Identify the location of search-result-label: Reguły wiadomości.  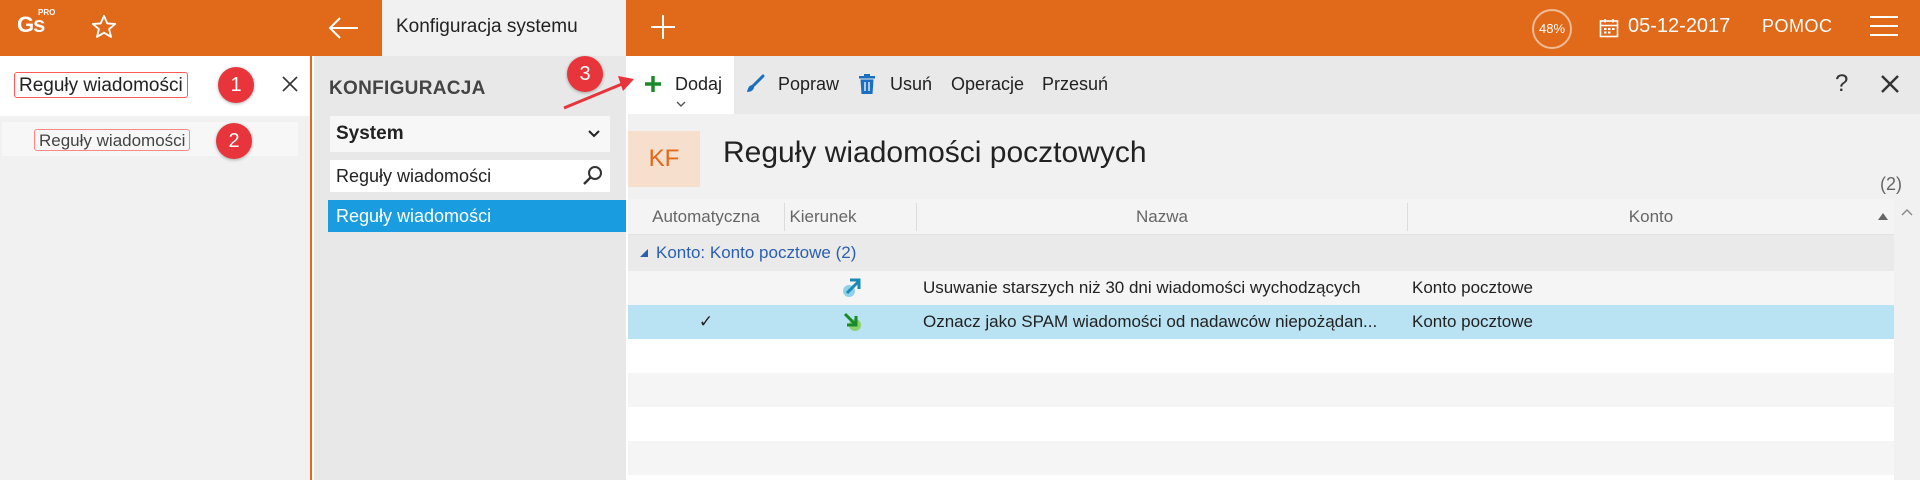
(112, 140).